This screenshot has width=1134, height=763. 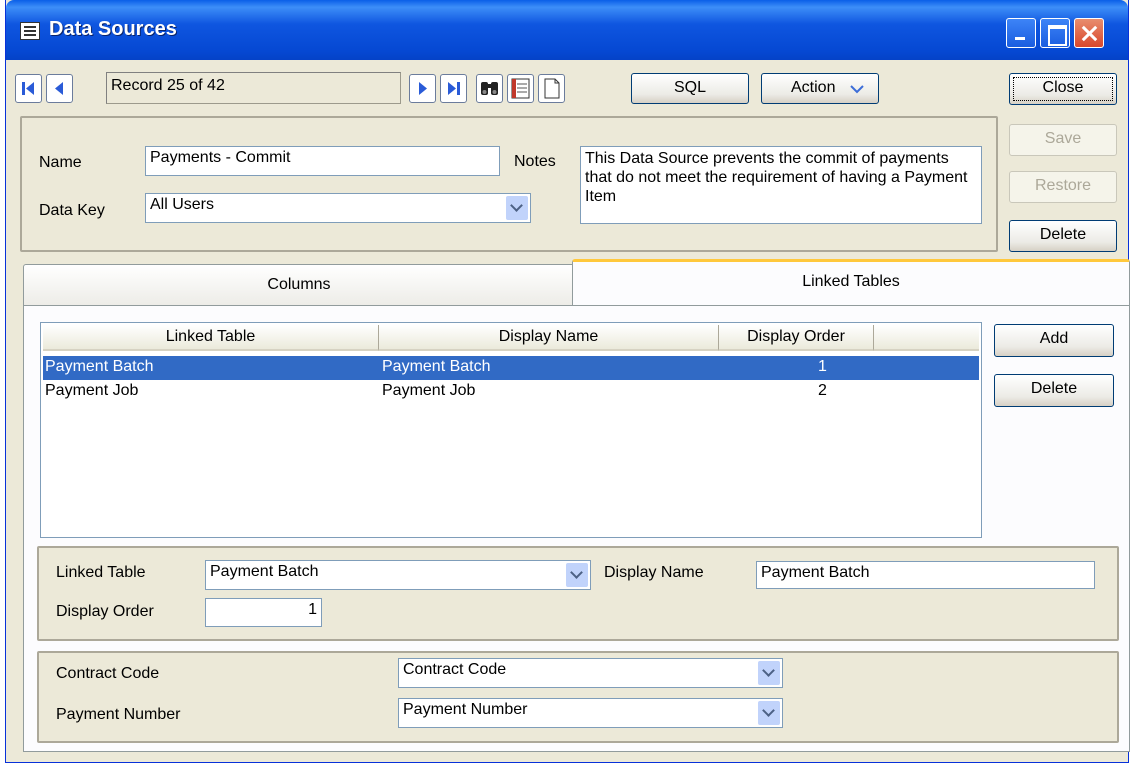 What do you see at coordinates (690, 88) in the screenshot?
I see `sql-button: SQL` at bounding box center [690, 88].